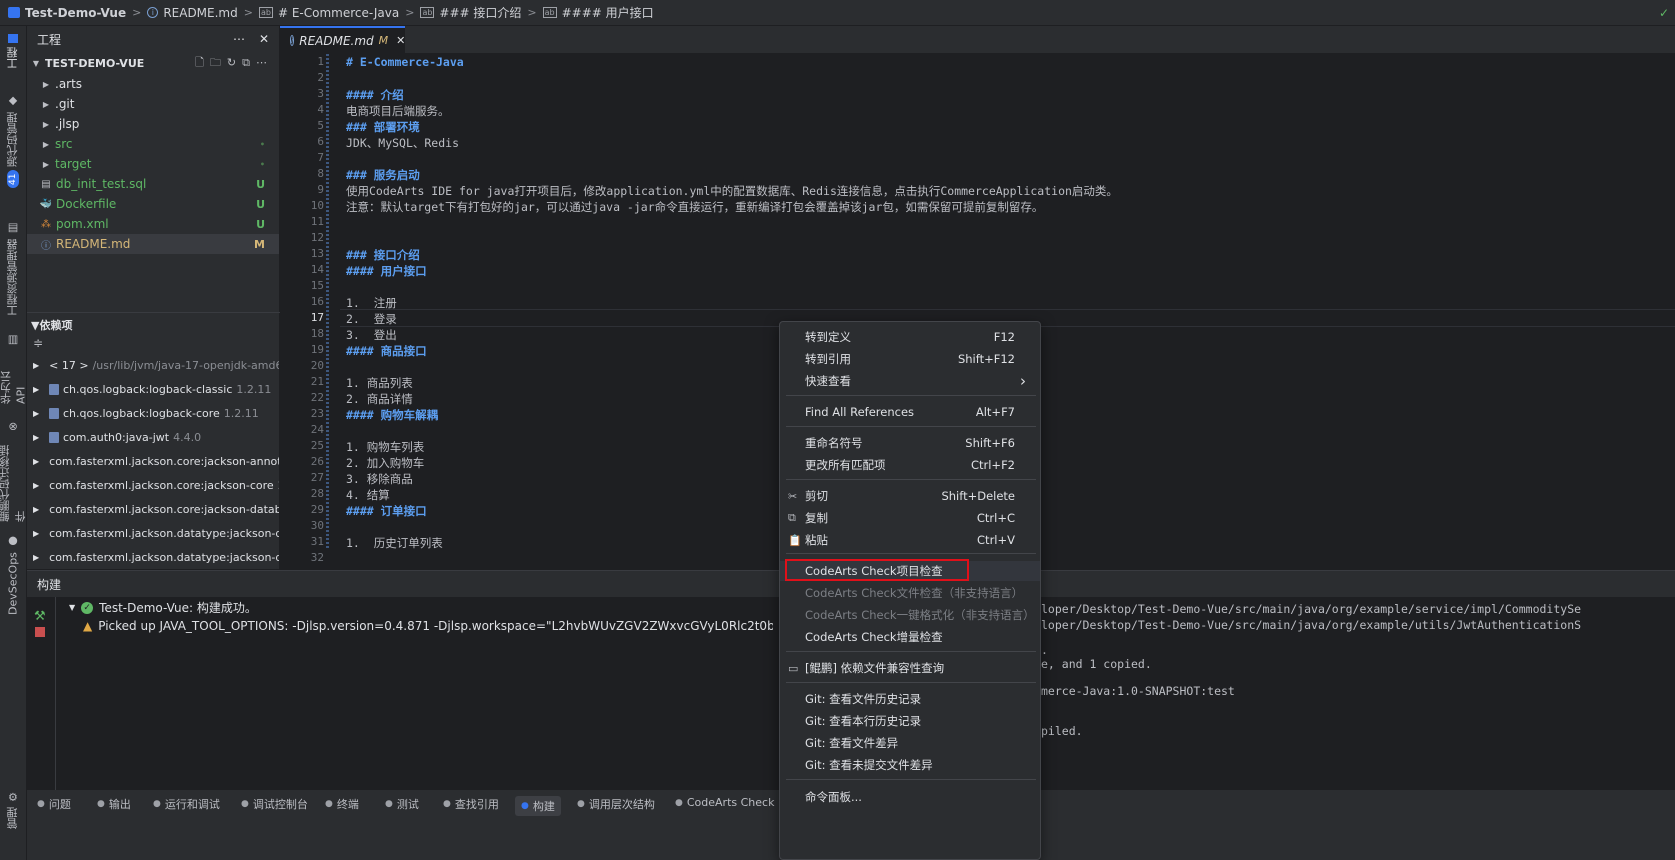 The height and width of the screenshot is (860, 1675). What do you see at coordinates (13, 269) in the screenshot?
I see `activity-tab-explorer: 工程资源管理器 ▤` at bounding box center [13, 269].